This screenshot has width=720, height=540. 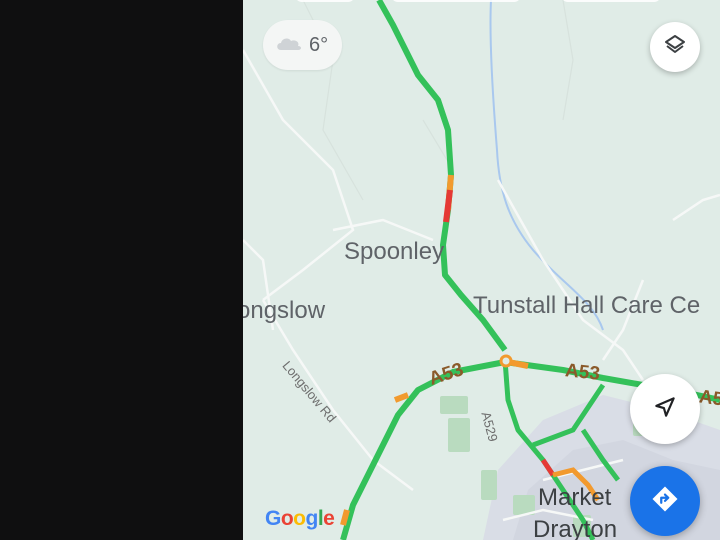 What do you see at coordinates (319, 44) in the screenshot?
I see `temperature-text: 6°` at bounding box center [319, 44].